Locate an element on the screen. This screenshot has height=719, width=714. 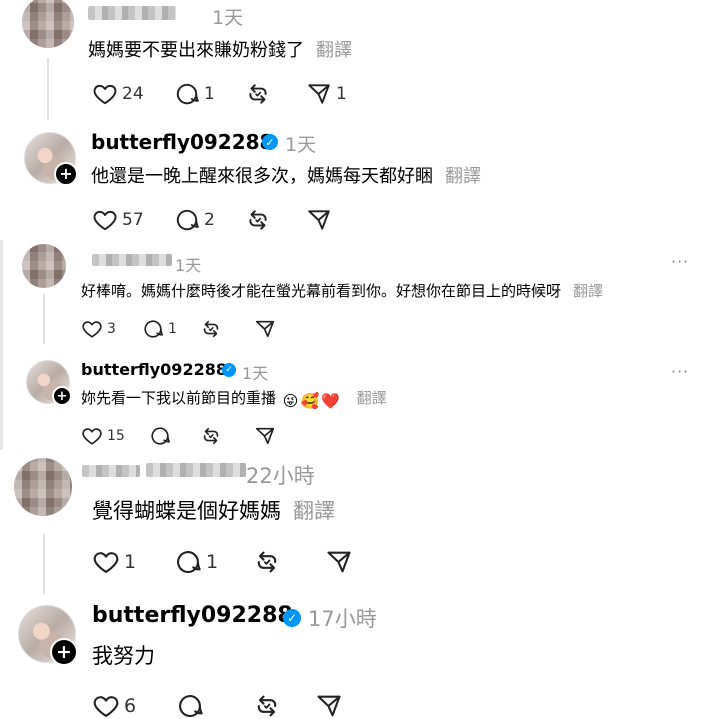
comment-body: 覺得蝴蝶是個好媽媽 is located at coordinates (186, 511).